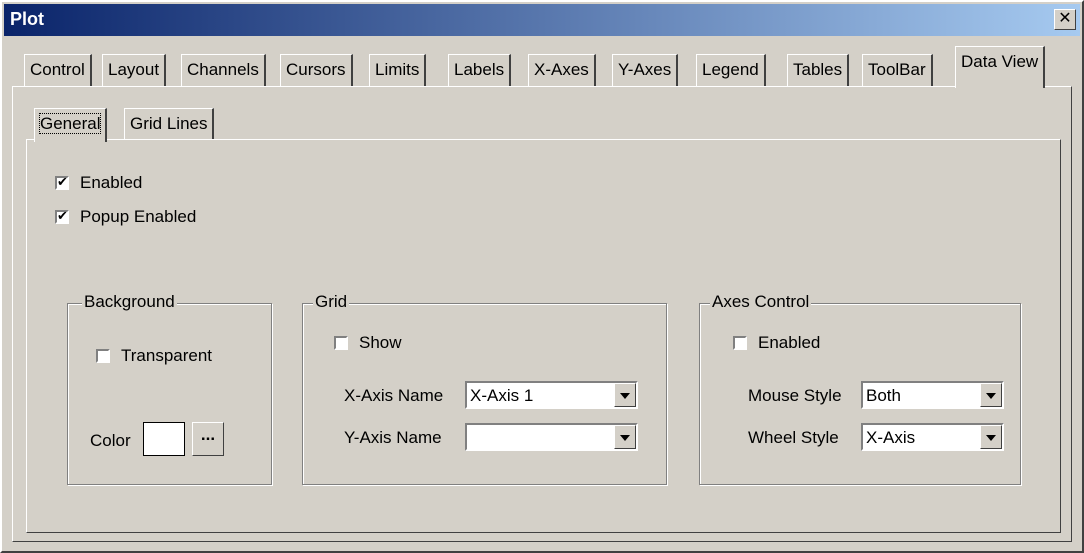 Image resolution: width=1084 pixels, height=553 pixels. I want to click on y-axis-name-label: Y-Axis Name, so click(393, 437).